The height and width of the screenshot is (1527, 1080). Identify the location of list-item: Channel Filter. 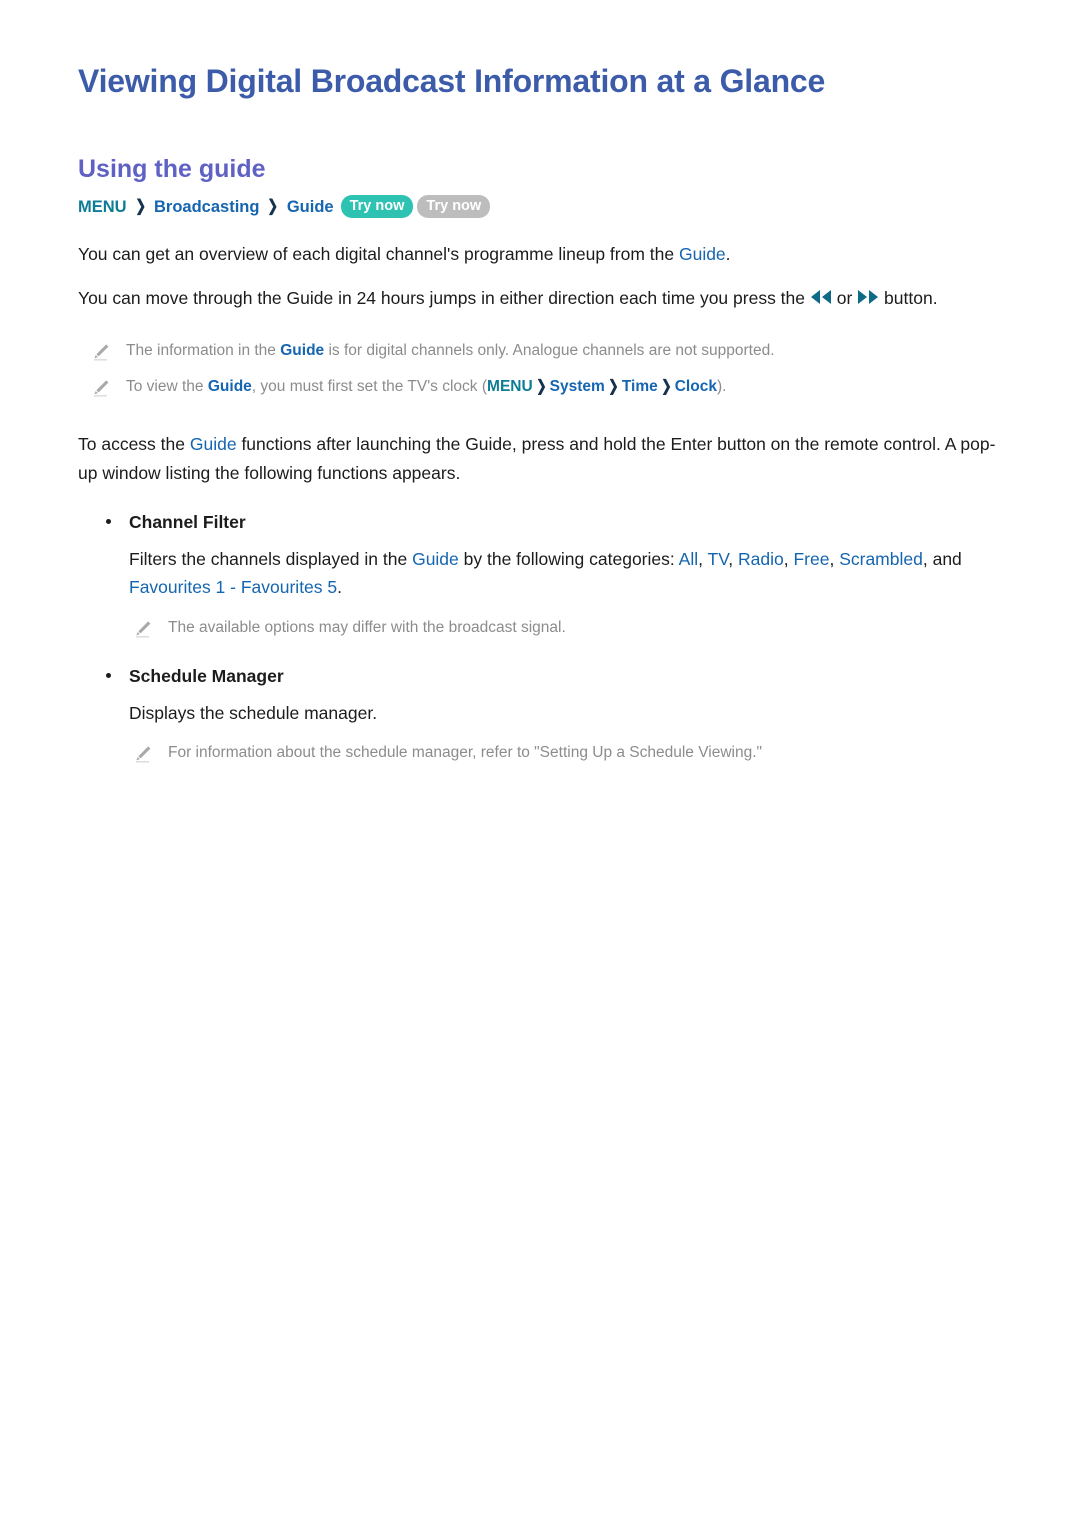
(540, 522).